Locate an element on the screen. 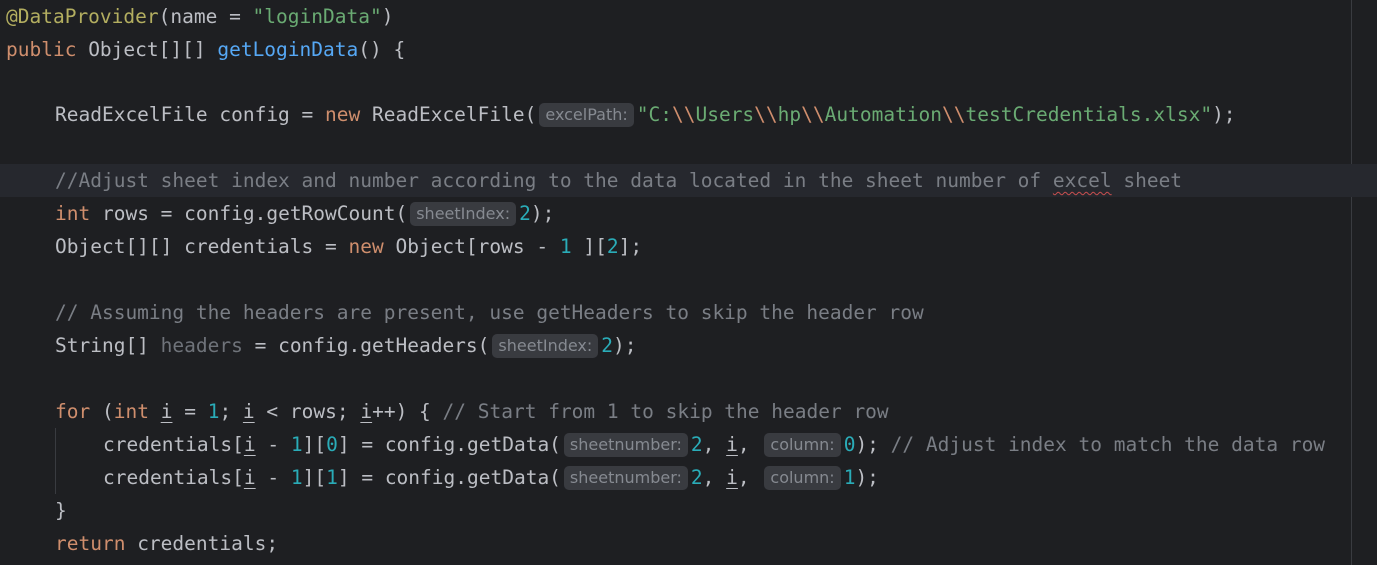 The height and width of the screenshot is (565, 1377). keyword: for is located at coordinates (73, 411).